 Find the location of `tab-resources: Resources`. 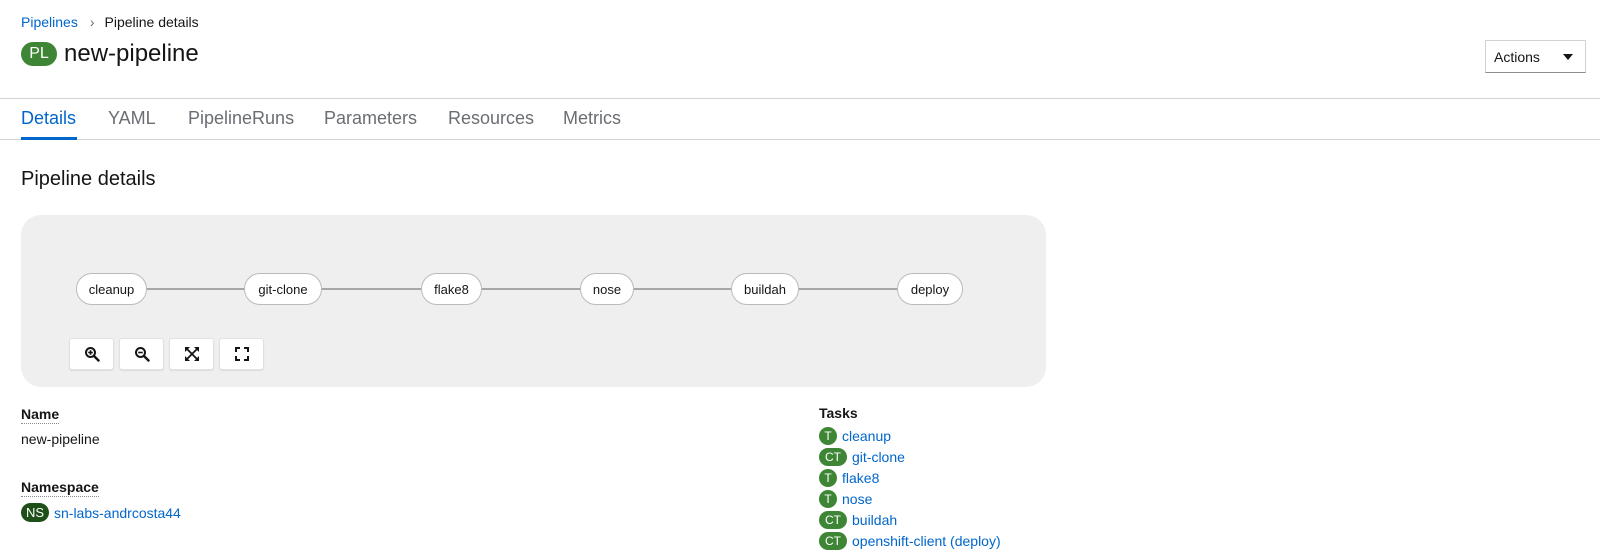

tab-resources: Resources is located at coordinates (491, 118).